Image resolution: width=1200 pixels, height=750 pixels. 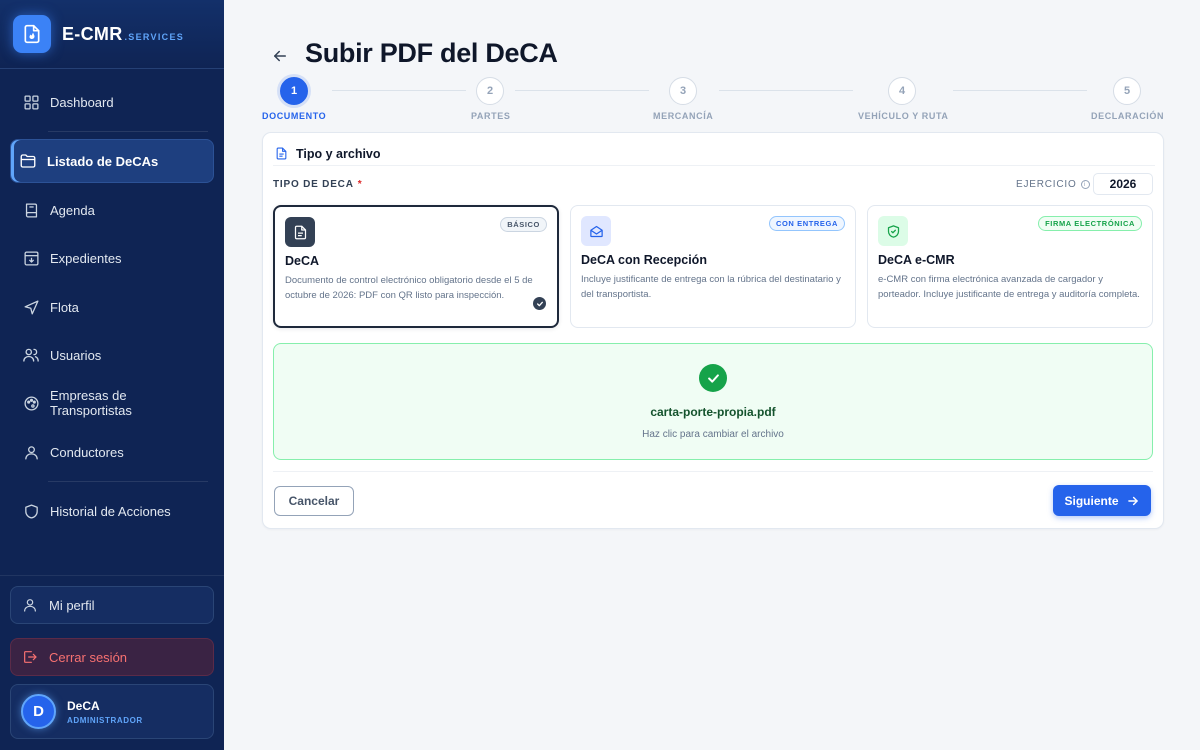 I want to click on user-role: ADMINISTRADOR, so click(x=105, y=720).